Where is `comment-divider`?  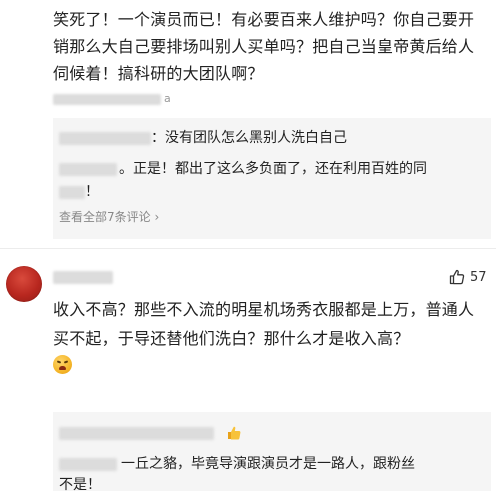 comment-divider is located at coordinates (248, 248).